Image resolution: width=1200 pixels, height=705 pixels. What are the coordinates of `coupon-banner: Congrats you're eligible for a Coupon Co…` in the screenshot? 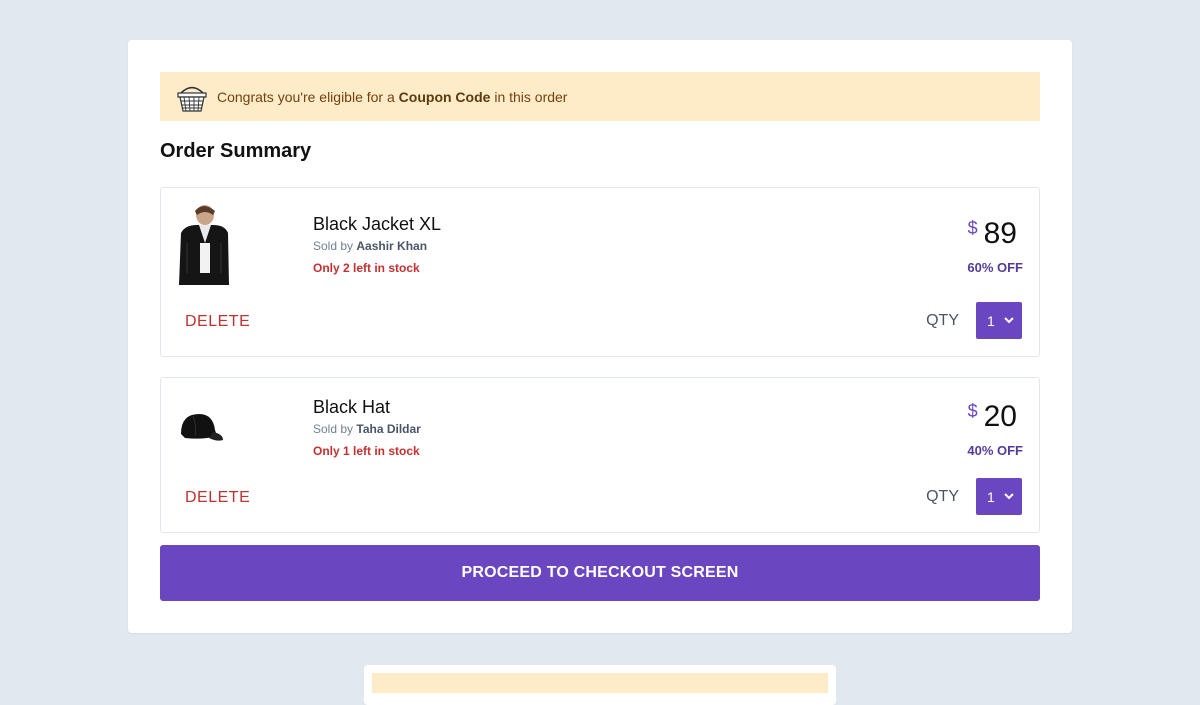 It's located at (600, 96).